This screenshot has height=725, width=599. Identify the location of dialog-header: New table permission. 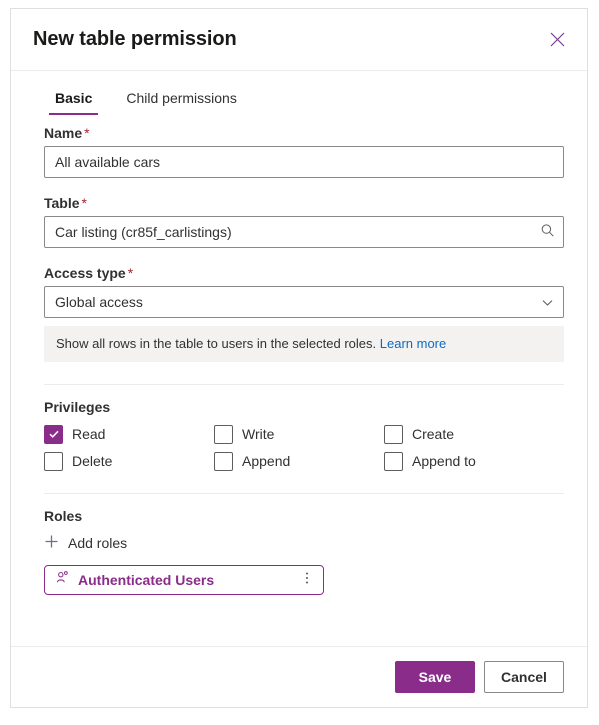
(299, 40).